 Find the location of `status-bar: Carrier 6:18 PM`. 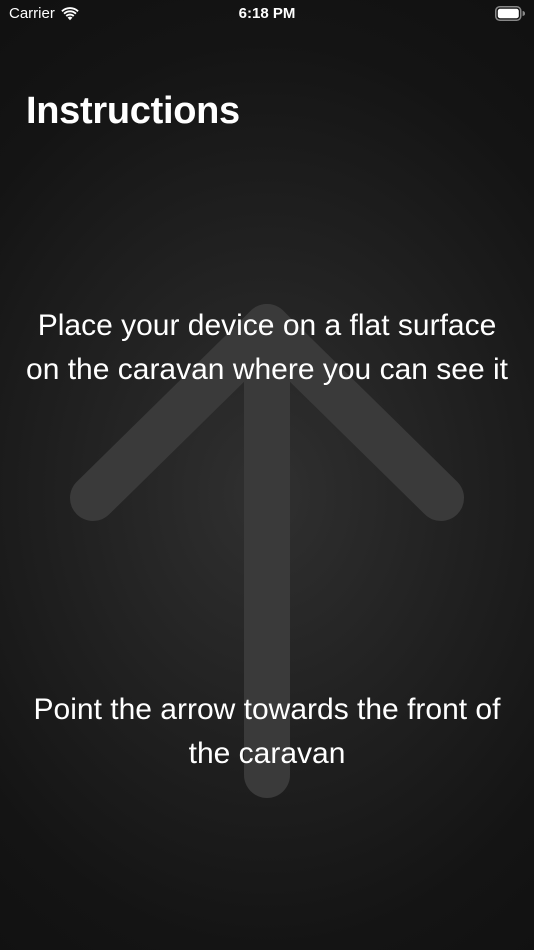

status-bar: Carrier 6:18 PM is located at coordinates (267, 15).